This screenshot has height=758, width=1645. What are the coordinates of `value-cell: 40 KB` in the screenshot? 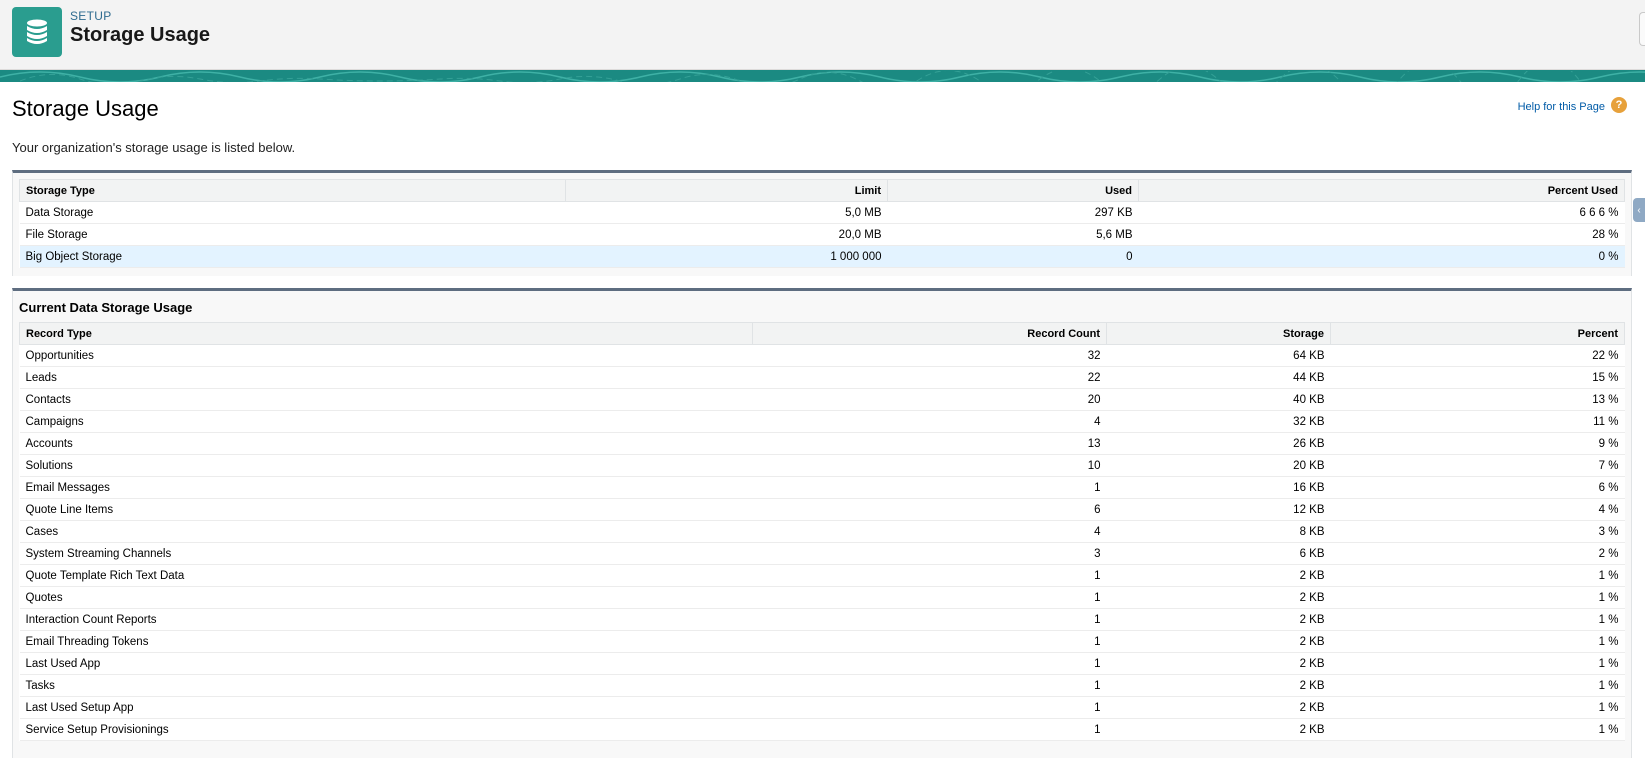 It's located at (1218, 399).